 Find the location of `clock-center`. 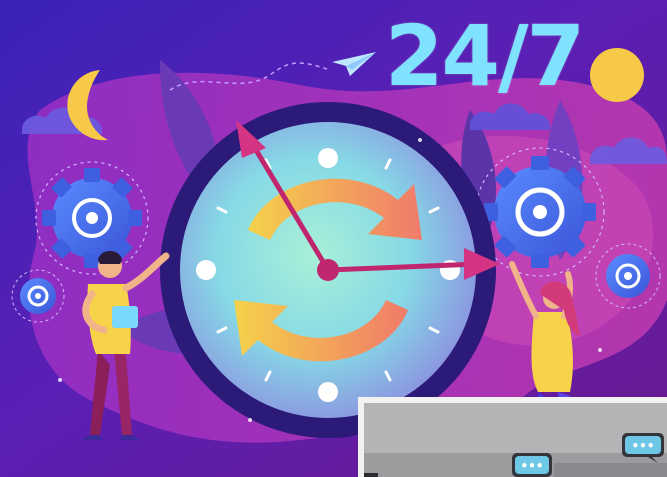

clock-center is located at coordinates (328, 270).